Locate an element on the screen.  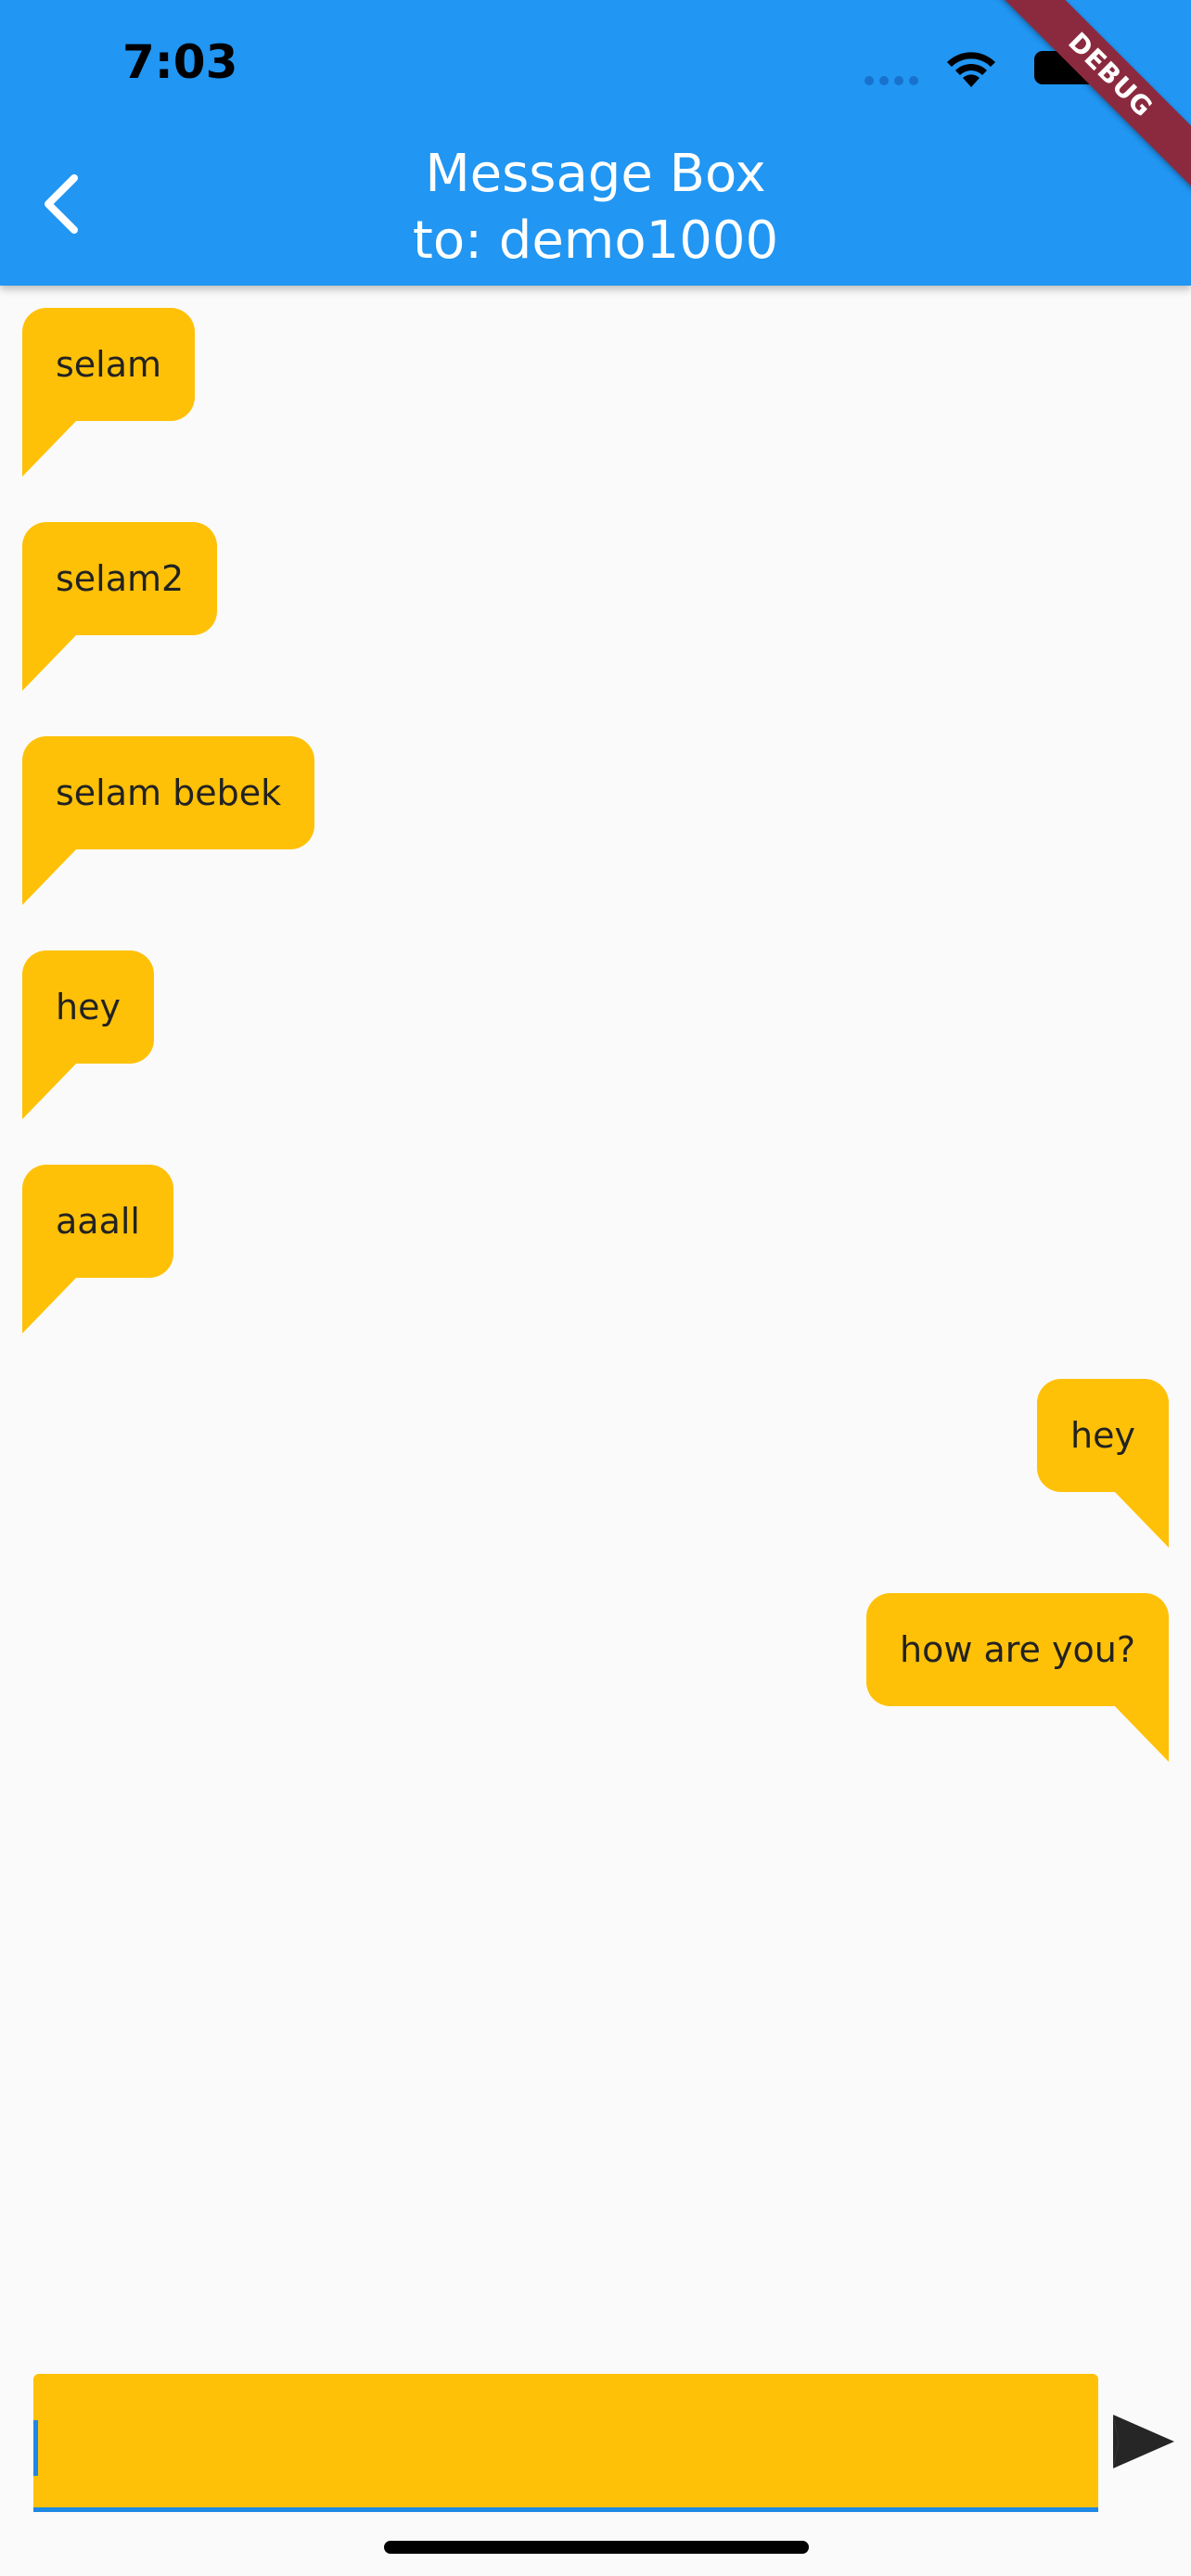
message-bubble: selam2 is located at coordinates (120, 578).